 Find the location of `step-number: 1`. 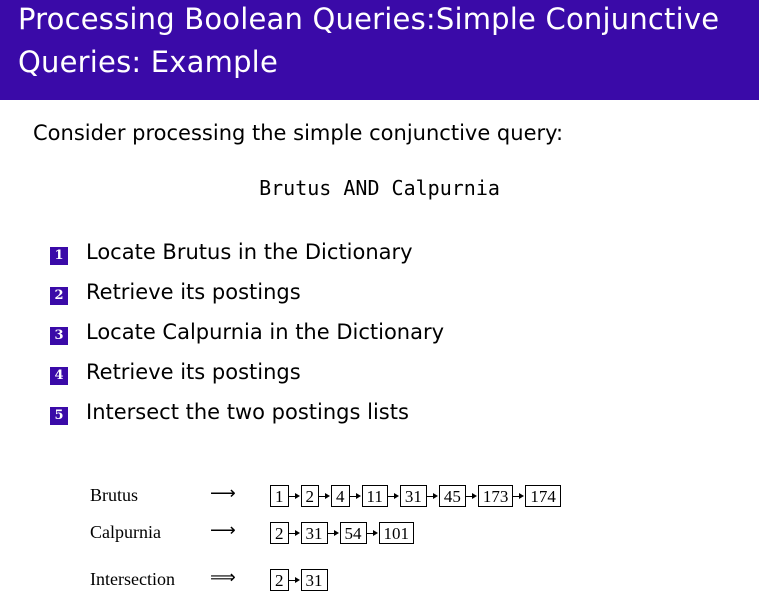

step-number: 1 is located at coordinates (59, 256).